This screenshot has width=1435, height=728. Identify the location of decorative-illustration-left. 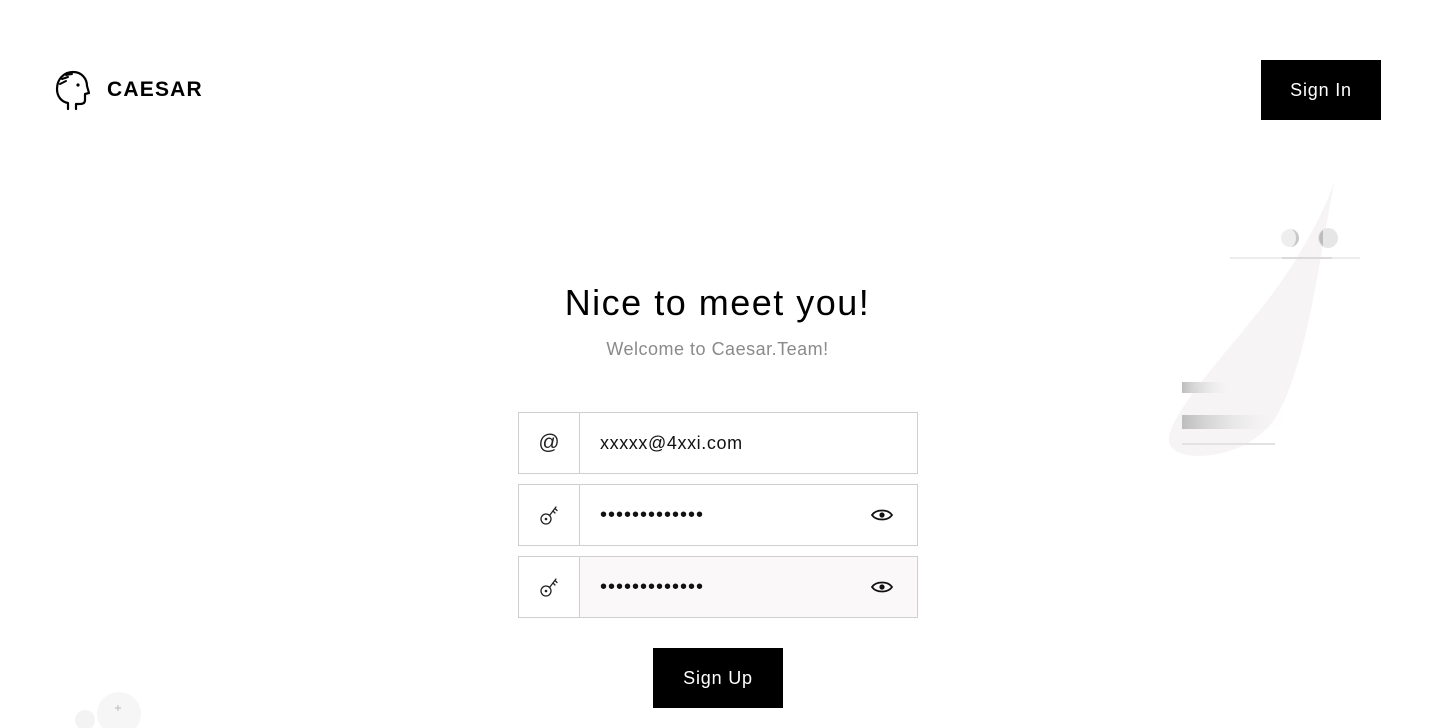
(108, 710).